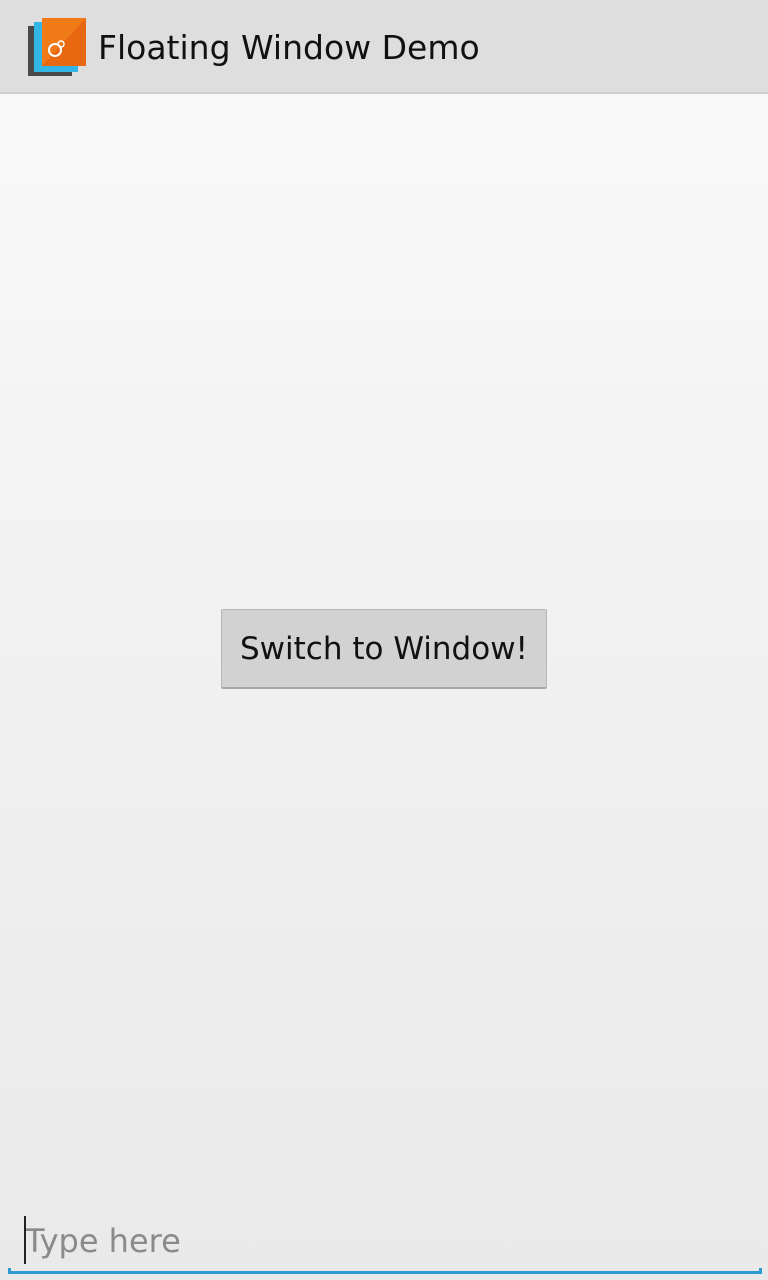  Describe the element at coordinates (25, 1240) in the screenshot. I see `text-cursor` at that location.